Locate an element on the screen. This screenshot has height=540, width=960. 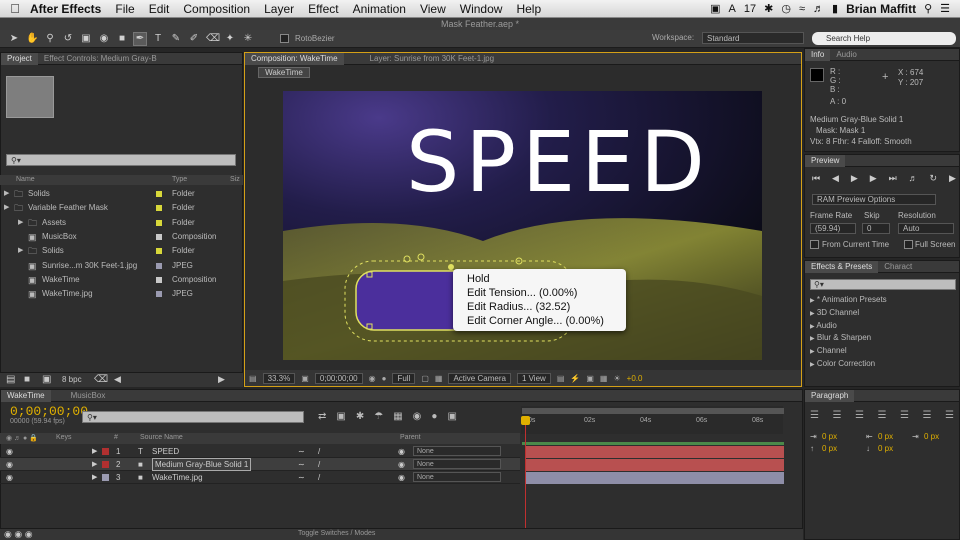
clone-tool-icon: ✐ is located at coordinates (194, 39).